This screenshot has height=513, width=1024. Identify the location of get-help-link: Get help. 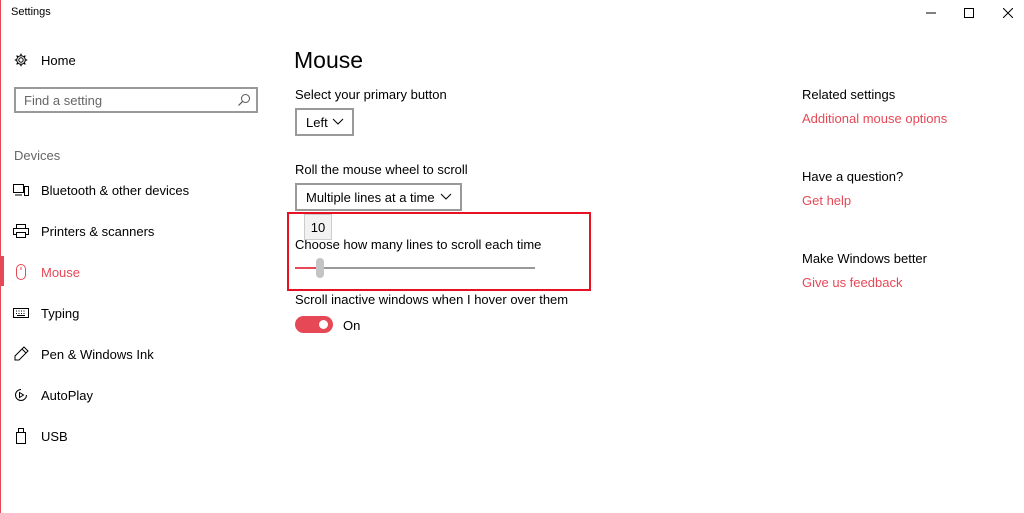
(826, 200).